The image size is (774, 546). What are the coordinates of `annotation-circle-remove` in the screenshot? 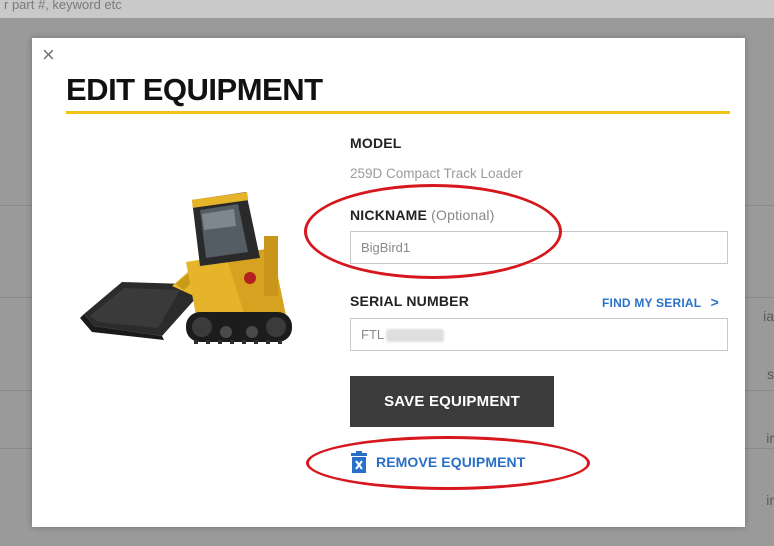 It's located at (448, 463).